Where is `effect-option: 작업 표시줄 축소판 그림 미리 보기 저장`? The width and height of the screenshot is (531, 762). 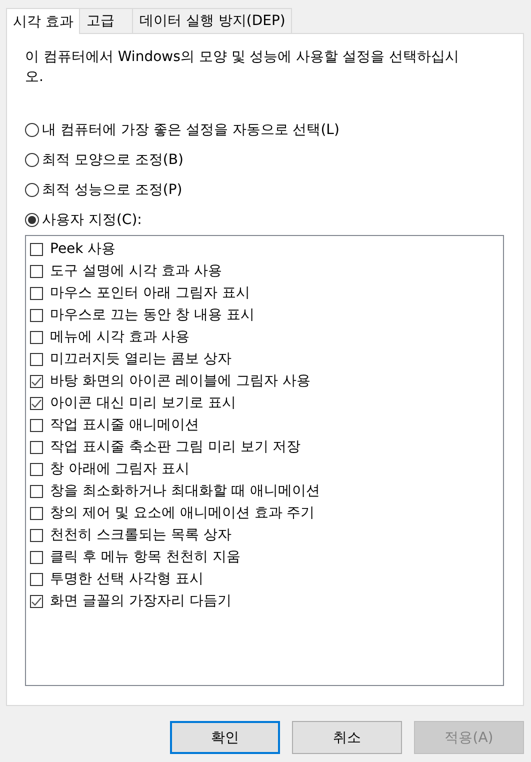 effect-option: 작업 표시줄 축소판 그림 미리 보기 저장 is located at coordinates (264, 447).